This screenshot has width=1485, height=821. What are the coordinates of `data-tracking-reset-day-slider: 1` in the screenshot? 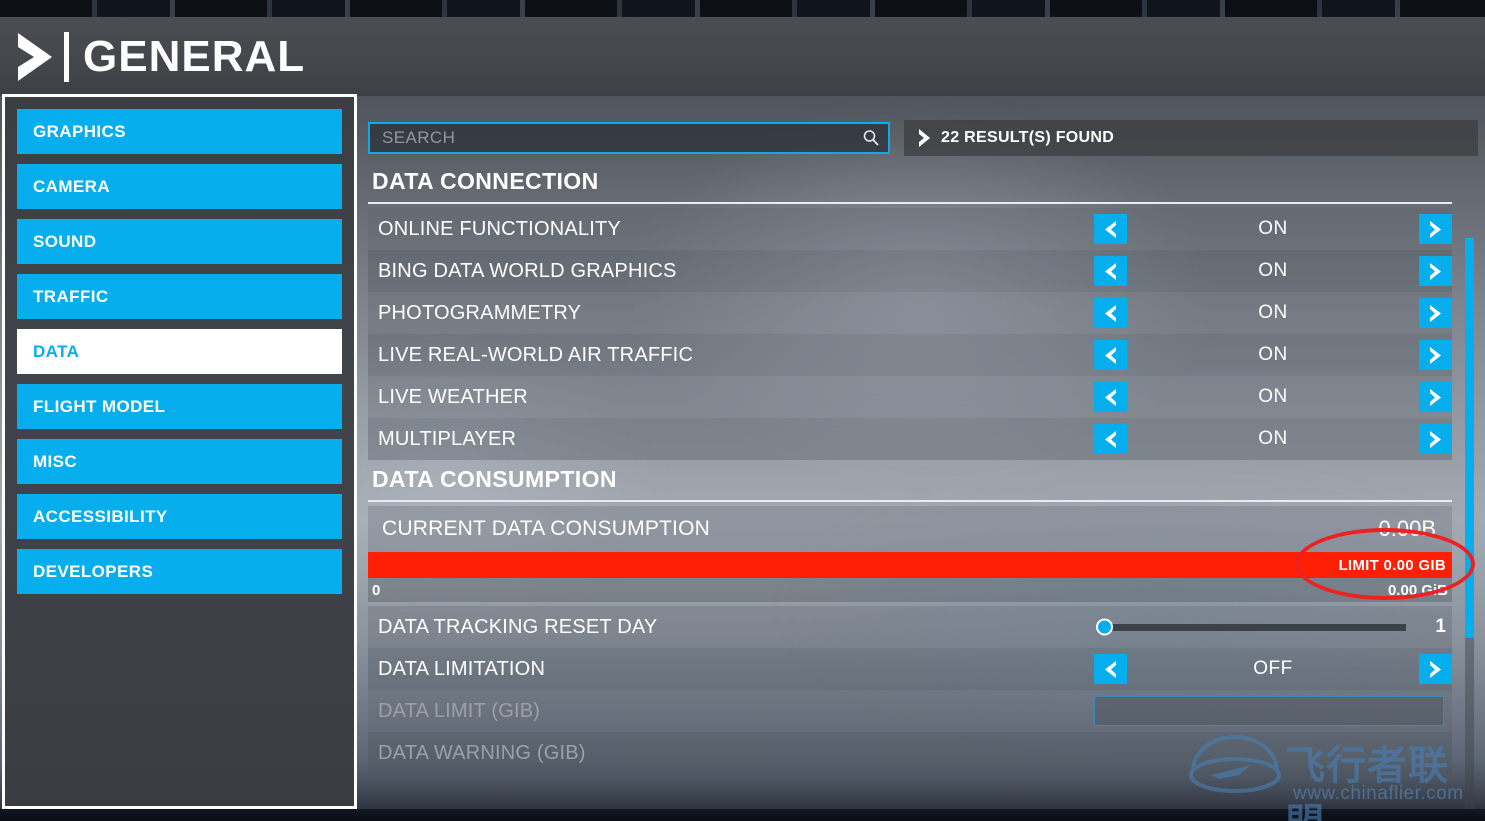 It's located at (1273, 627).